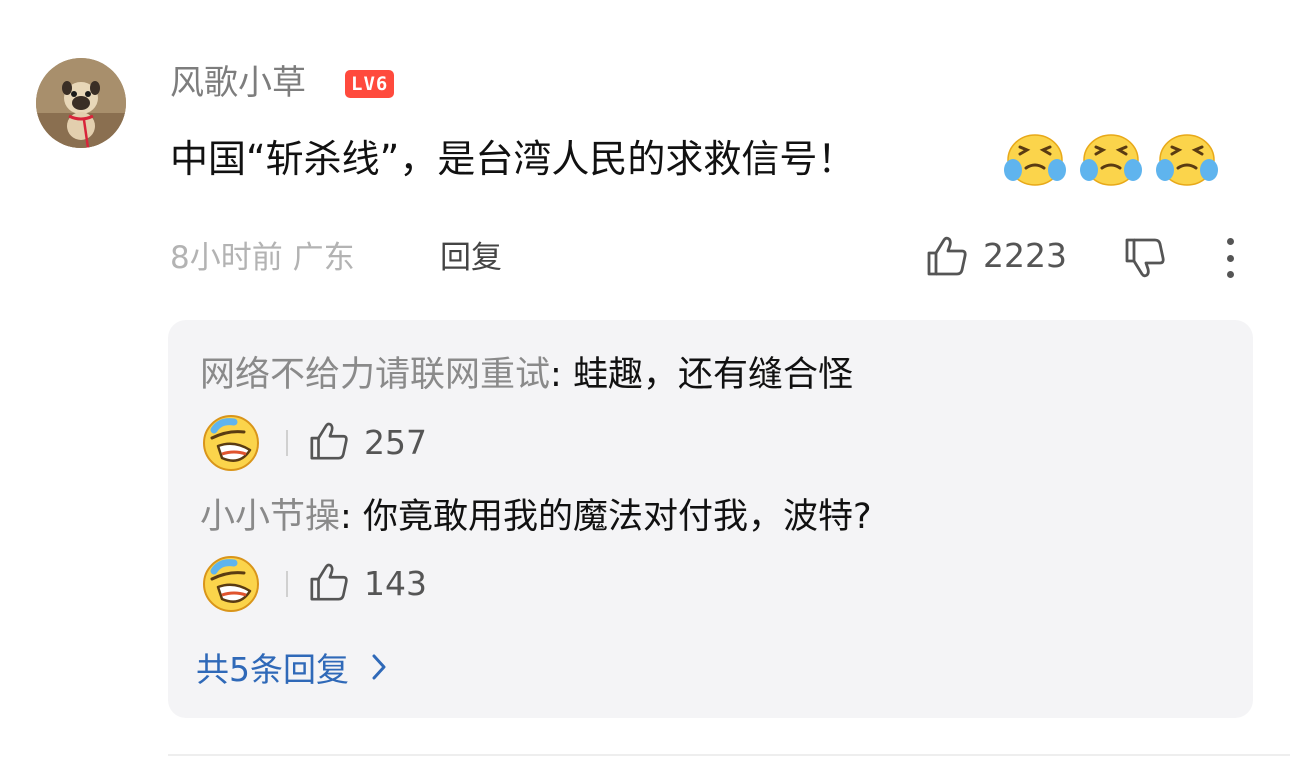 Image resolution: width=1290 pixels, height=770 pixels. I want to click on chevron-right-icon, so click(379, 670).